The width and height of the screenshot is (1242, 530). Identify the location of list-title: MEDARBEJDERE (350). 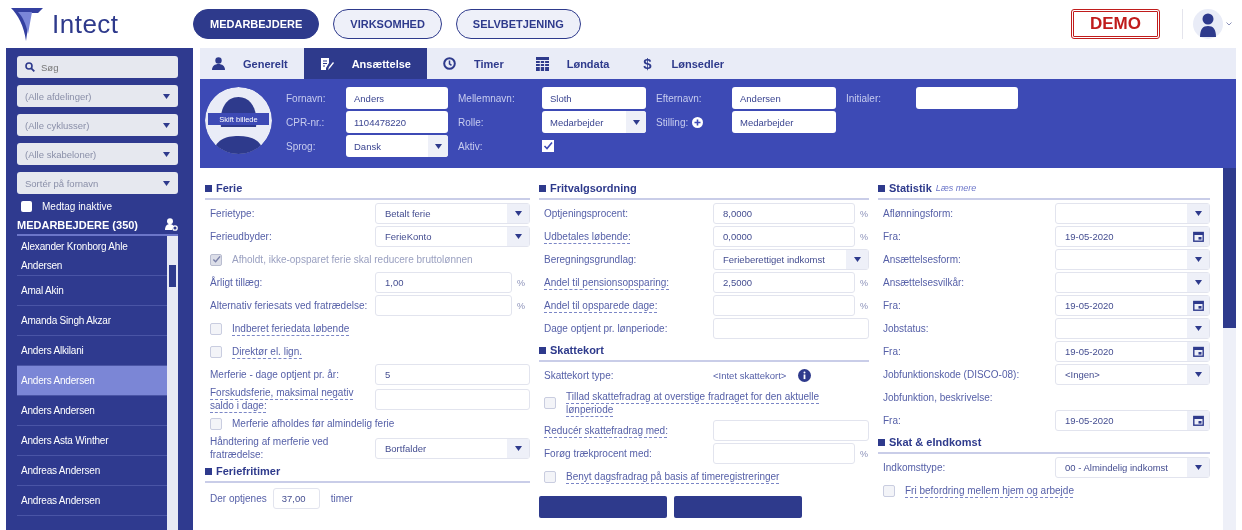
(78, 224).